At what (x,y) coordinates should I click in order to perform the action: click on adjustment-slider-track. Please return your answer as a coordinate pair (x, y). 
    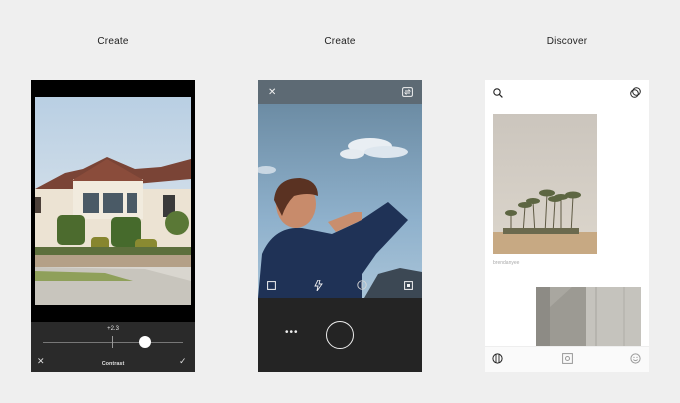
    Looking at the image, I should click on (113, 342).